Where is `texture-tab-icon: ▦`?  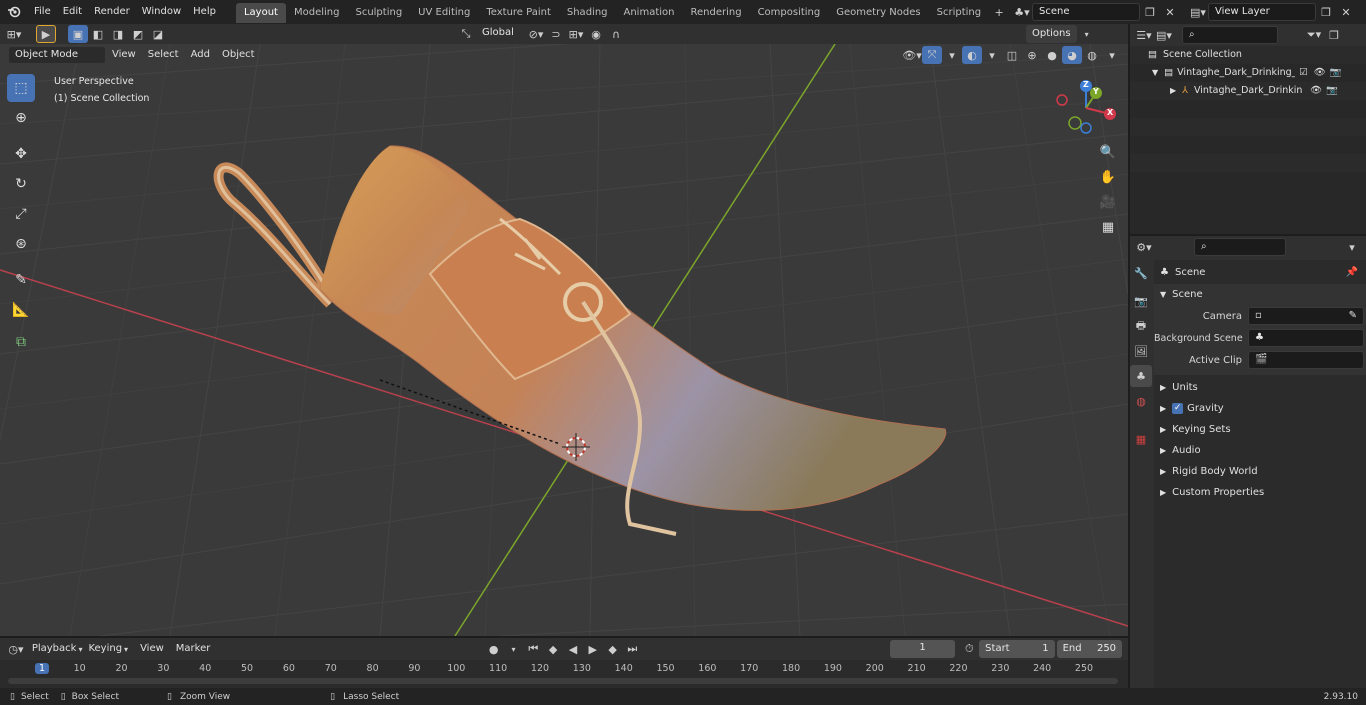 texture-tab-icon: ▦ is located at coordinates (1141, 439).